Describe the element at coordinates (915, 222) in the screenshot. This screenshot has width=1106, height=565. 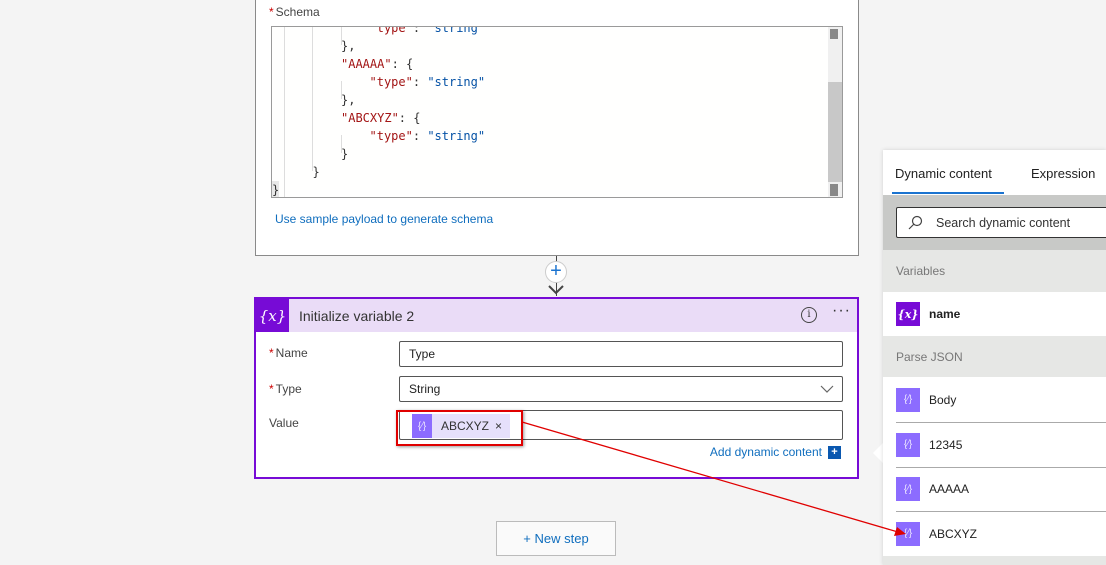
I see `search-icon` at that location.